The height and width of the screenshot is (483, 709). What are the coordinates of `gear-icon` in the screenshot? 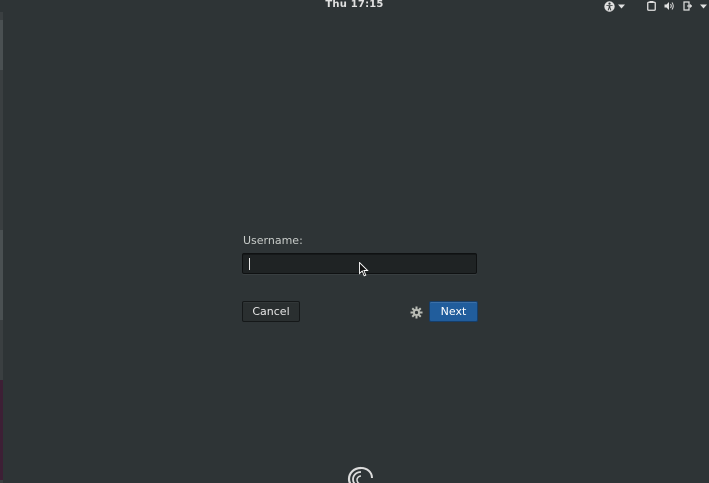 It's located at (416, 311).